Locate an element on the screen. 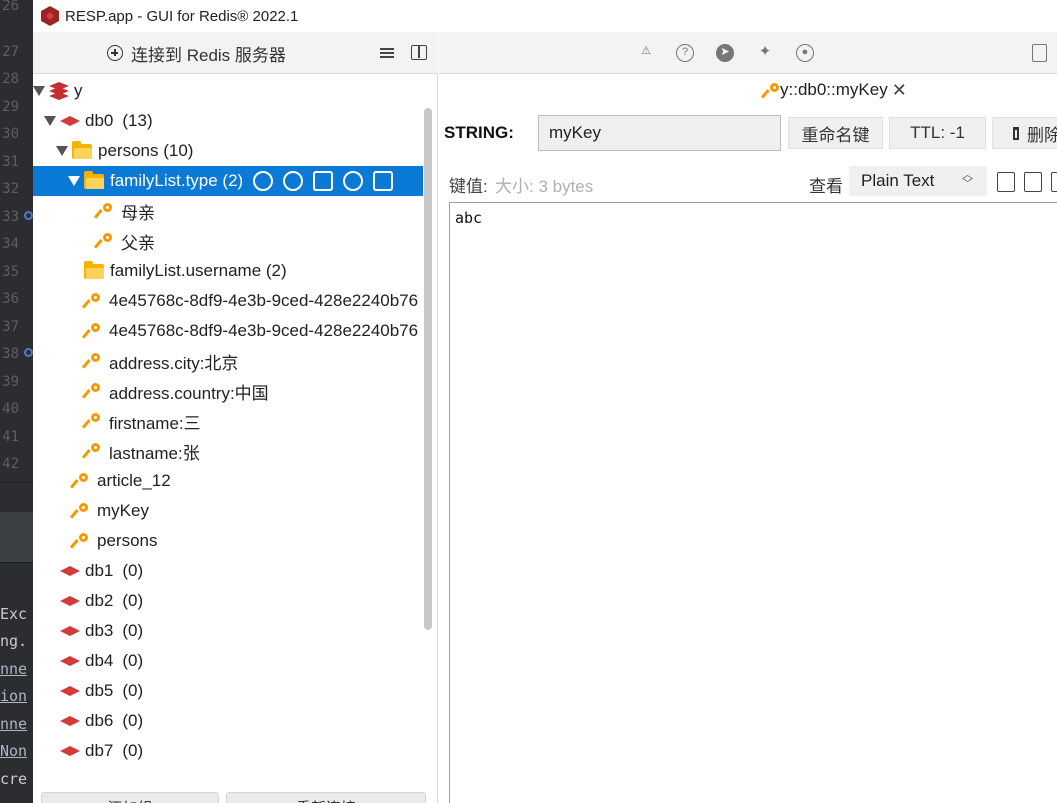  rename-key-button: 重命名键 is located at coordinates (835, 133).